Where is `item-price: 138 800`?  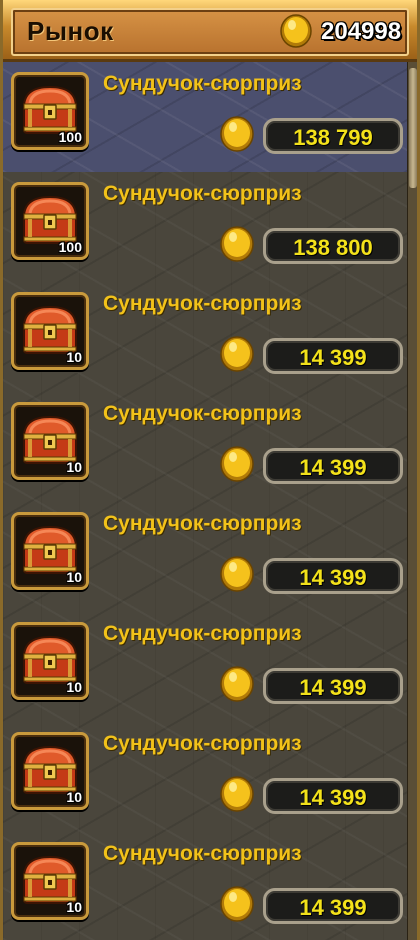
item-price: 138 800 is located at coordinates (333, 247).